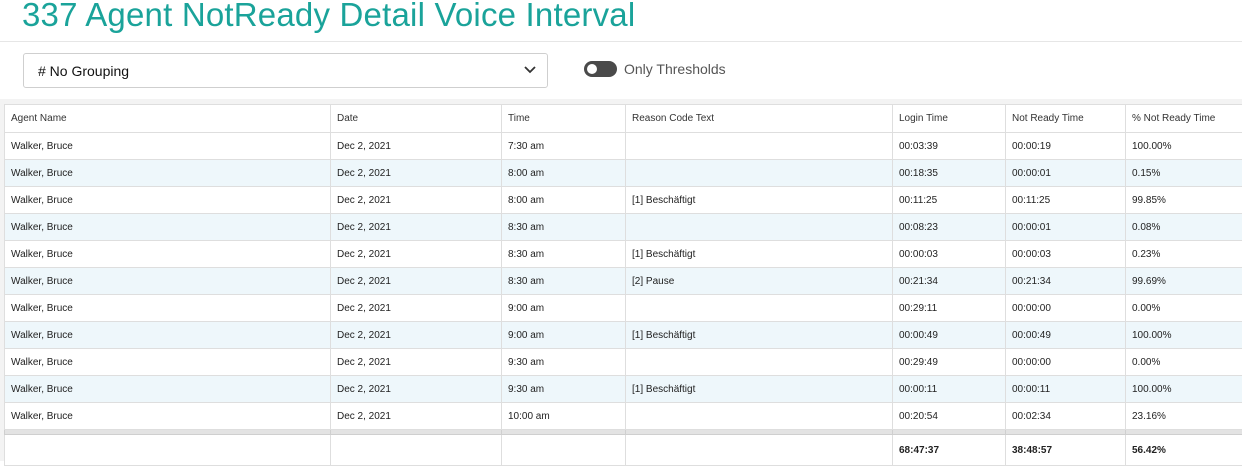  I want to click on not-ready-time-cell: 00:00:49, so click(1066, 335).